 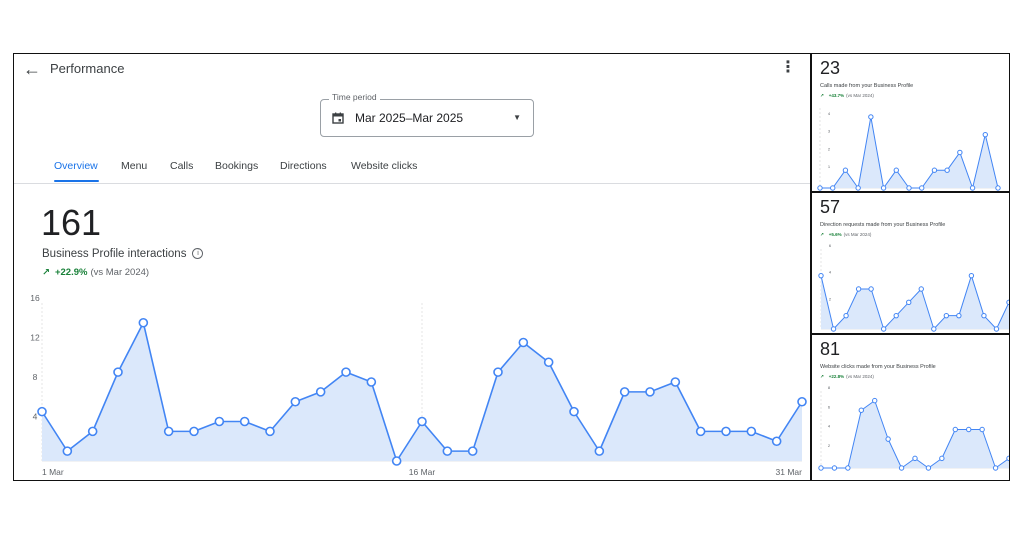 I want to click on tab-bookings: Bookings, so click(x=236, y=166).